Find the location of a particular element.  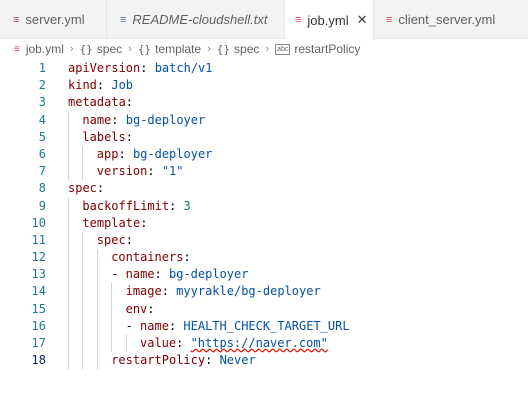

code-token: backoffLimit is located at coordinates (126, 205).